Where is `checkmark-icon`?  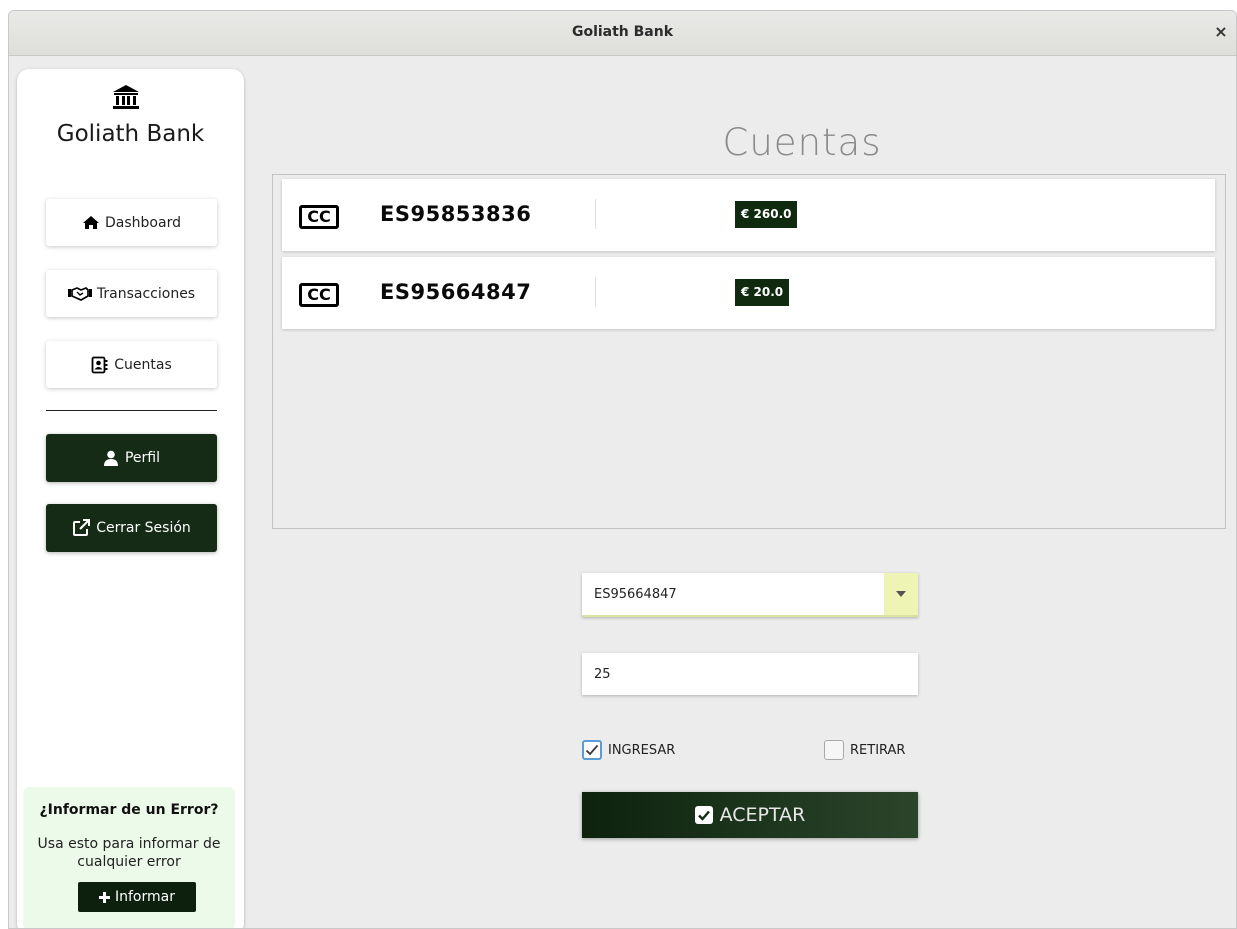 checkmark-icon is located at coordinates (592, 750).